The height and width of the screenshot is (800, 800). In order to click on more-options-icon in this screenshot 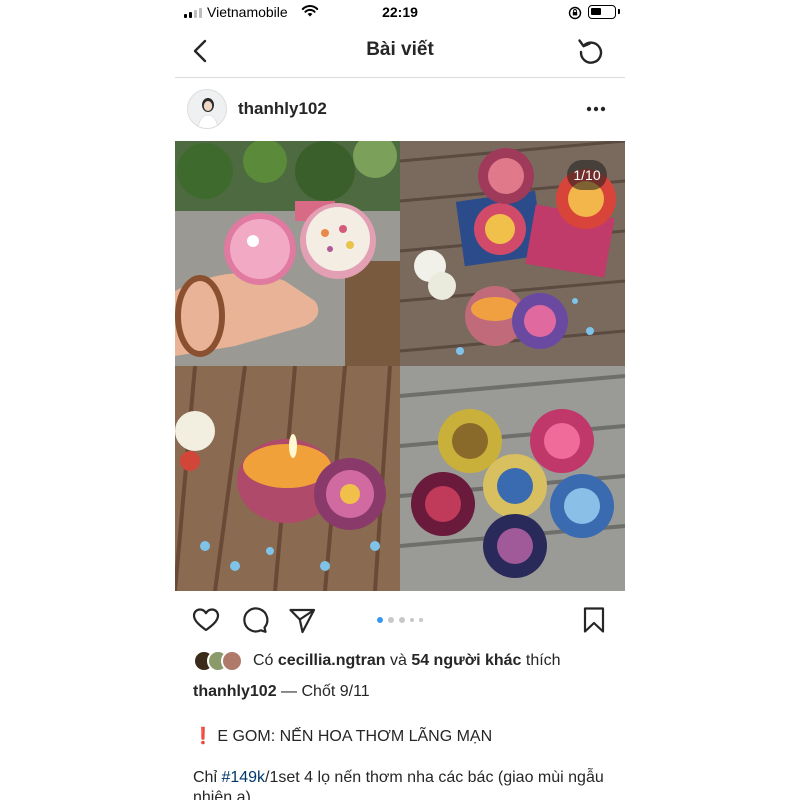, I will do `click(596, 109)`.